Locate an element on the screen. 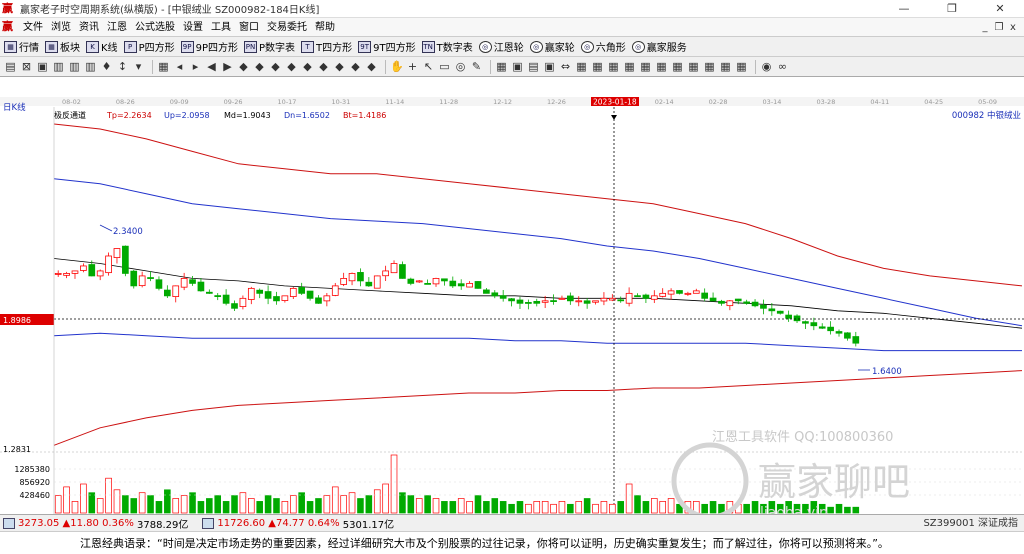  tool-32-icon: ▣ is located at coordinates (549, 66).